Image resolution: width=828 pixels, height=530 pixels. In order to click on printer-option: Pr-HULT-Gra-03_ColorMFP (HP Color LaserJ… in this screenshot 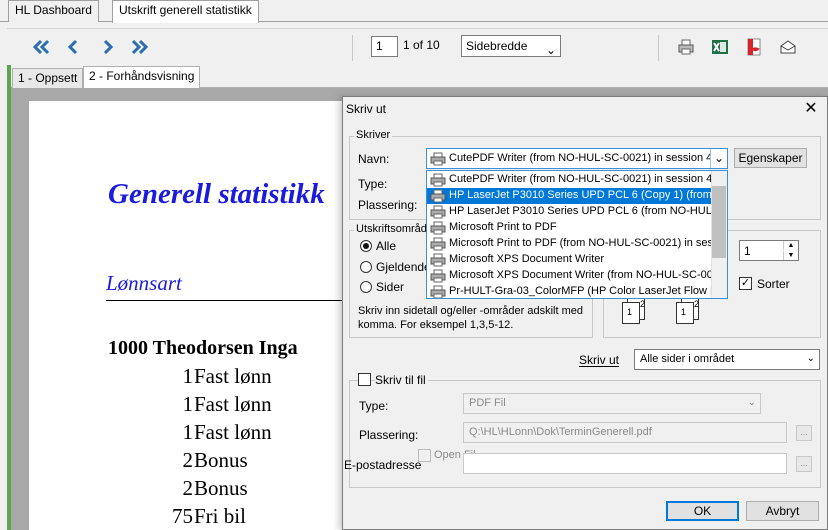, I will do `click(569, 291)`.